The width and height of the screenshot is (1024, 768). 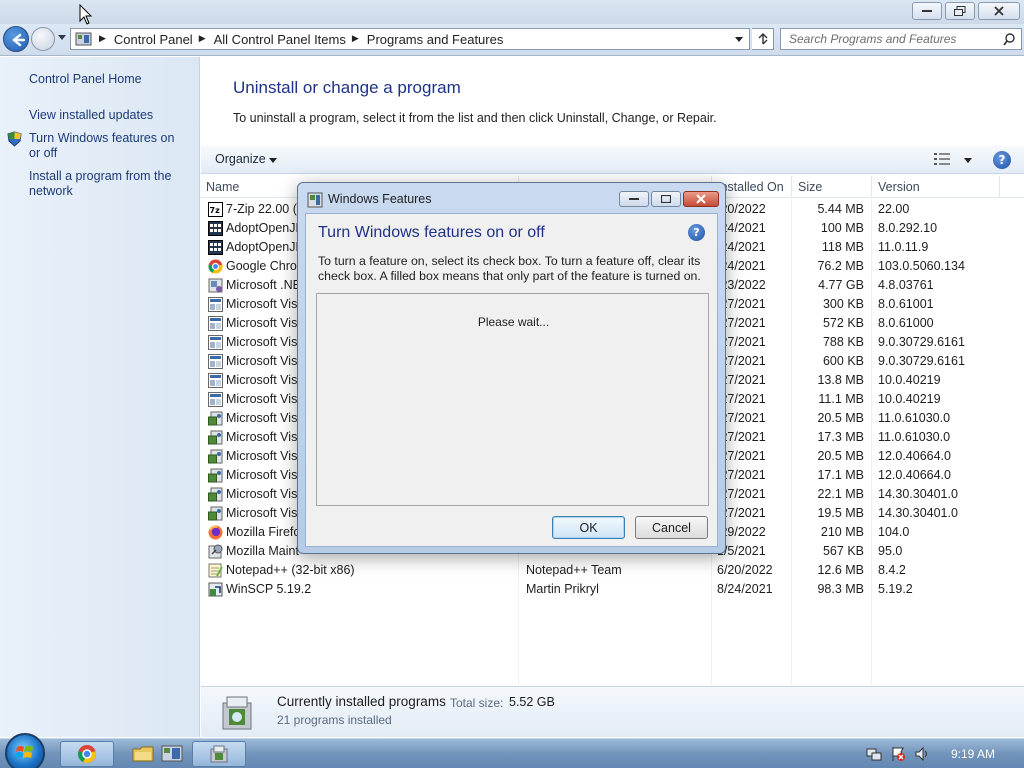 What do you see at coordinates (172, 754) in the screenshot?
I see `taskbar-control-panel` at bounding box center [172, 754].